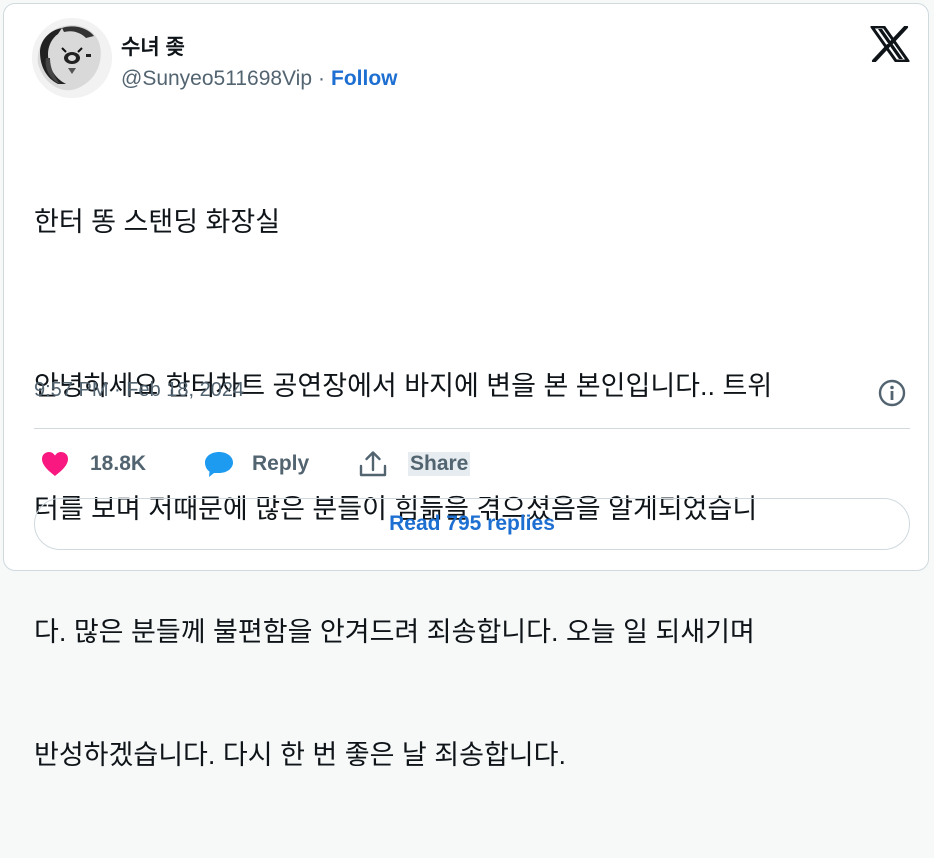  Describe the element at coordinates (364, 78) in the screenshot. I see `follow-button: Follow` at that location.